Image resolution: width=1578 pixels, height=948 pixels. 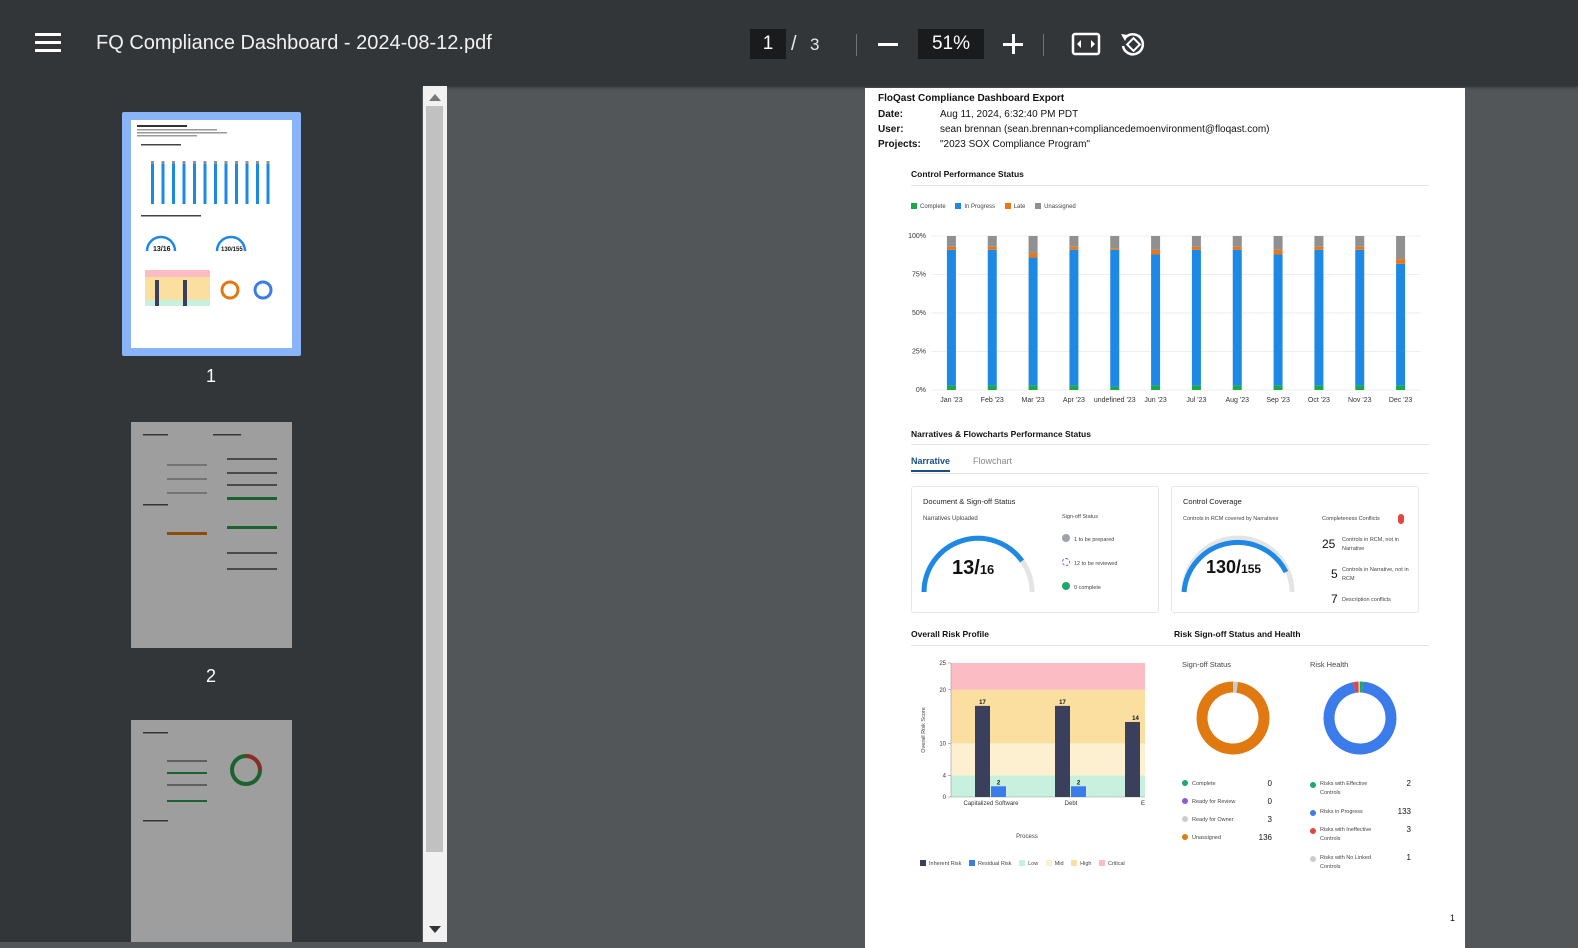 What do you see at coordinates (984, 144) in the screenshot?
I see `meta-projects: Projects:"2023 SOX Compliance Program"` at bounding box center [984, 144].